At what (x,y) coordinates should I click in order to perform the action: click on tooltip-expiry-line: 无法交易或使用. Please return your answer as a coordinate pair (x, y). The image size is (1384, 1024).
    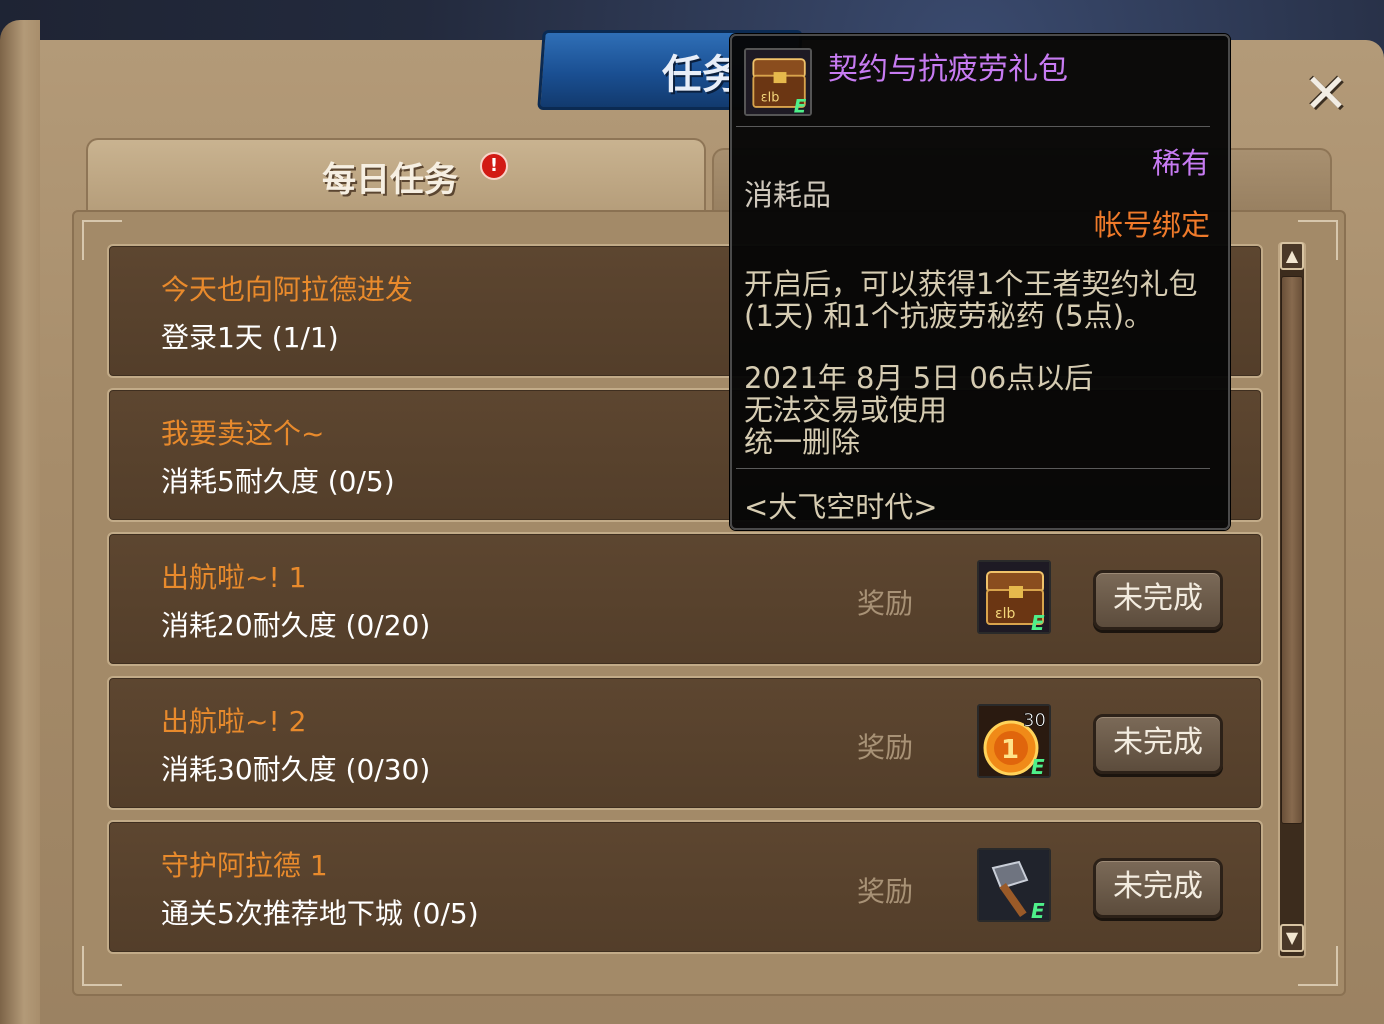
    Looking at the image, I should click on (846, 410).